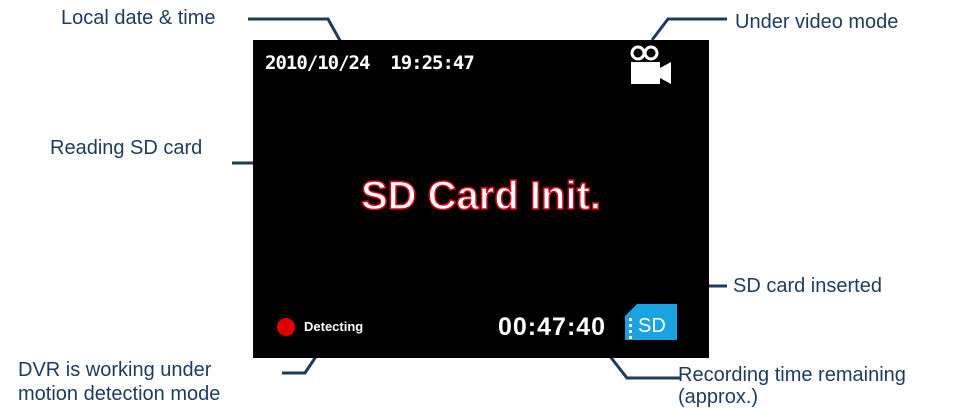 This screenshot has width=973, height=409. Describe the element at coordinates (552, 327) in the screenshot. I see `recording-time-remaining: 00:47:40` at that location.